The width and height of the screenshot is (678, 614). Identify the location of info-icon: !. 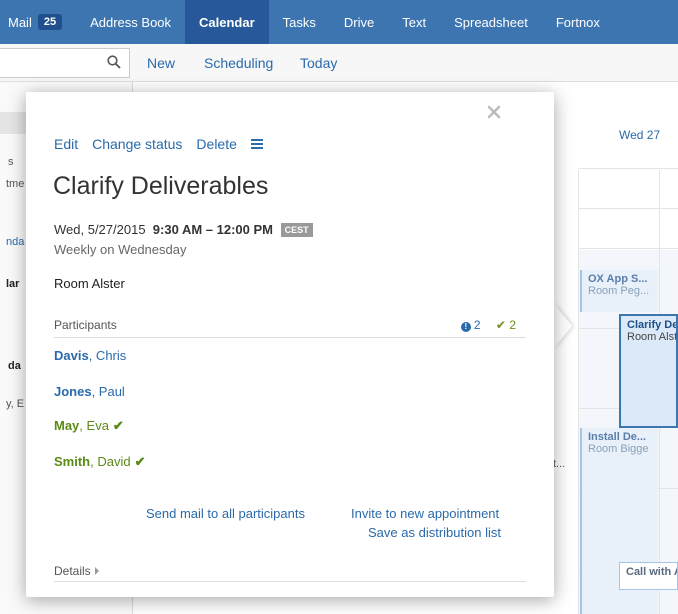
(465, 327).